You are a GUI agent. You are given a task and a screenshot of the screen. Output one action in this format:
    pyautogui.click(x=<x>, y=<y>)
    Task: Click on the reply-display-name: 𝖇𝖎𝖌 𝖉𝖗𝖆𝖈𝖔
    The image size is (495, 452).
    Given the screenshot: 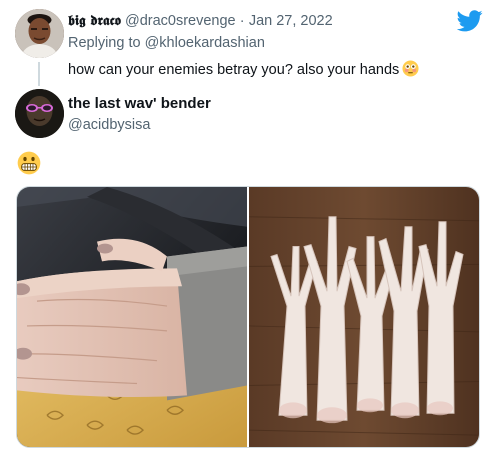 What is the action you would take?
    pyautogui.click(x=94, y=21)
    